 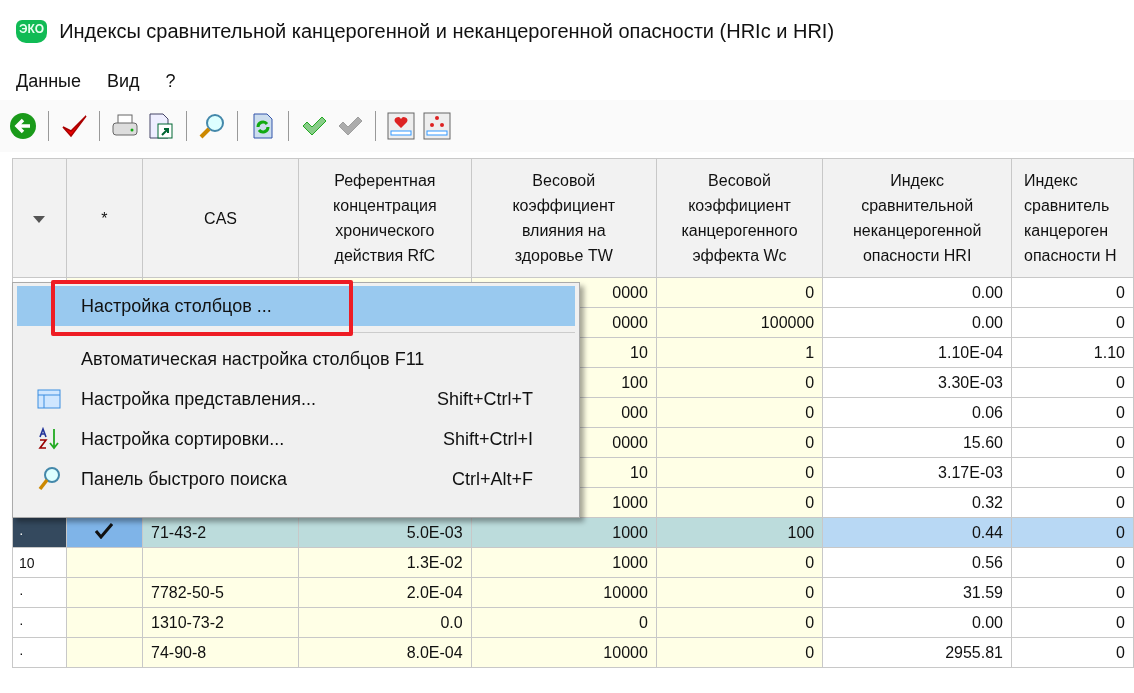 What do you see at coordinates (23, 126) in the screenshot?
I see `back-icon` at bounding box center [23, 126].